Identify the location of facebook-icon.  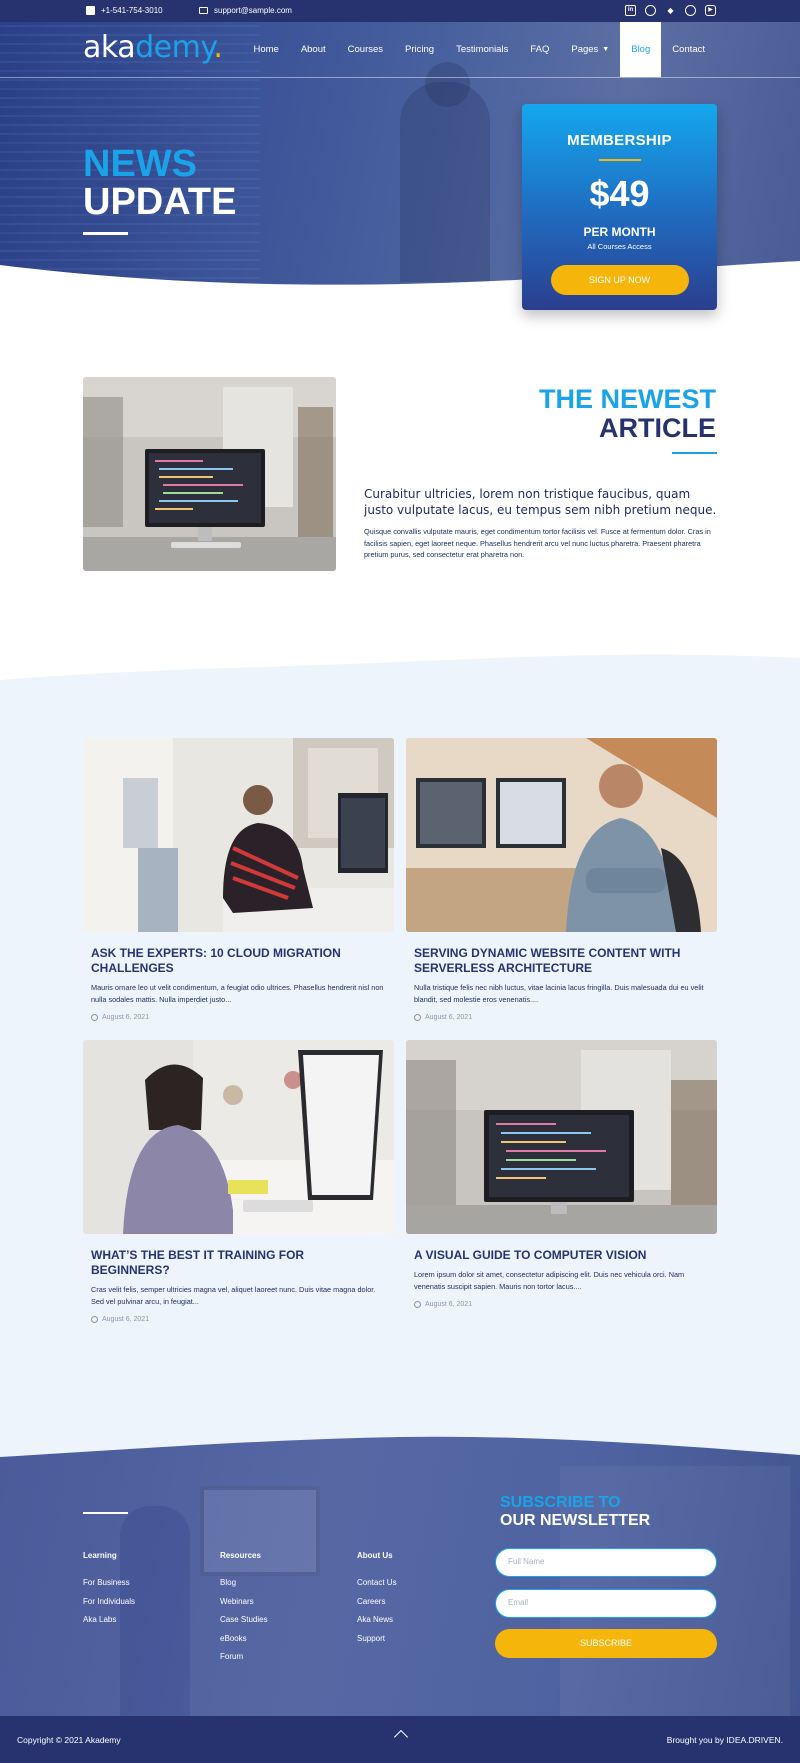
(650, 10).